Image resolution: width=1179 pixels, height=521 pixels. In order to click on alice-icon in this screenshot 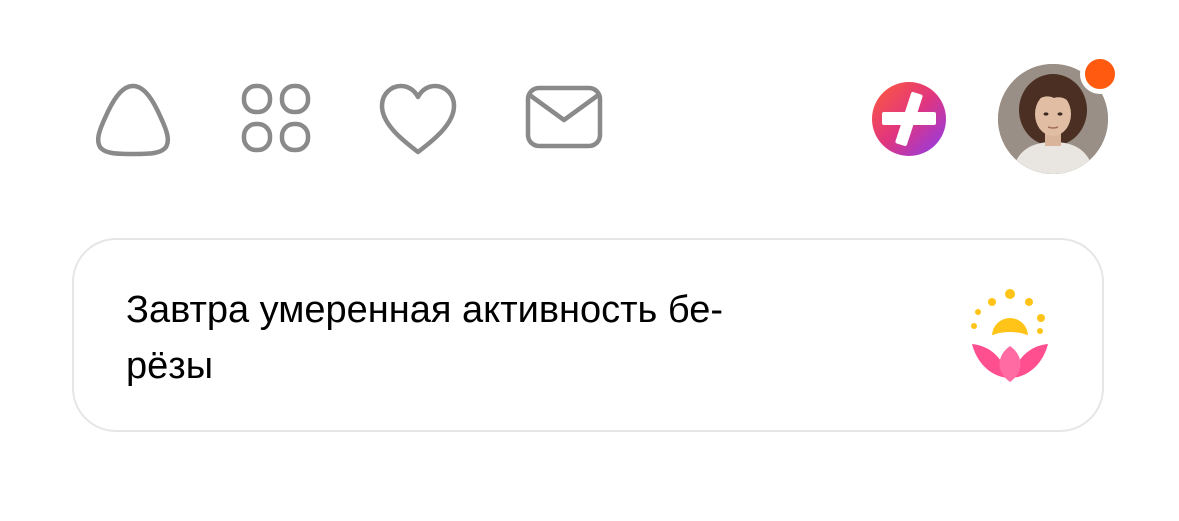, I will do `click(133, 120)`.